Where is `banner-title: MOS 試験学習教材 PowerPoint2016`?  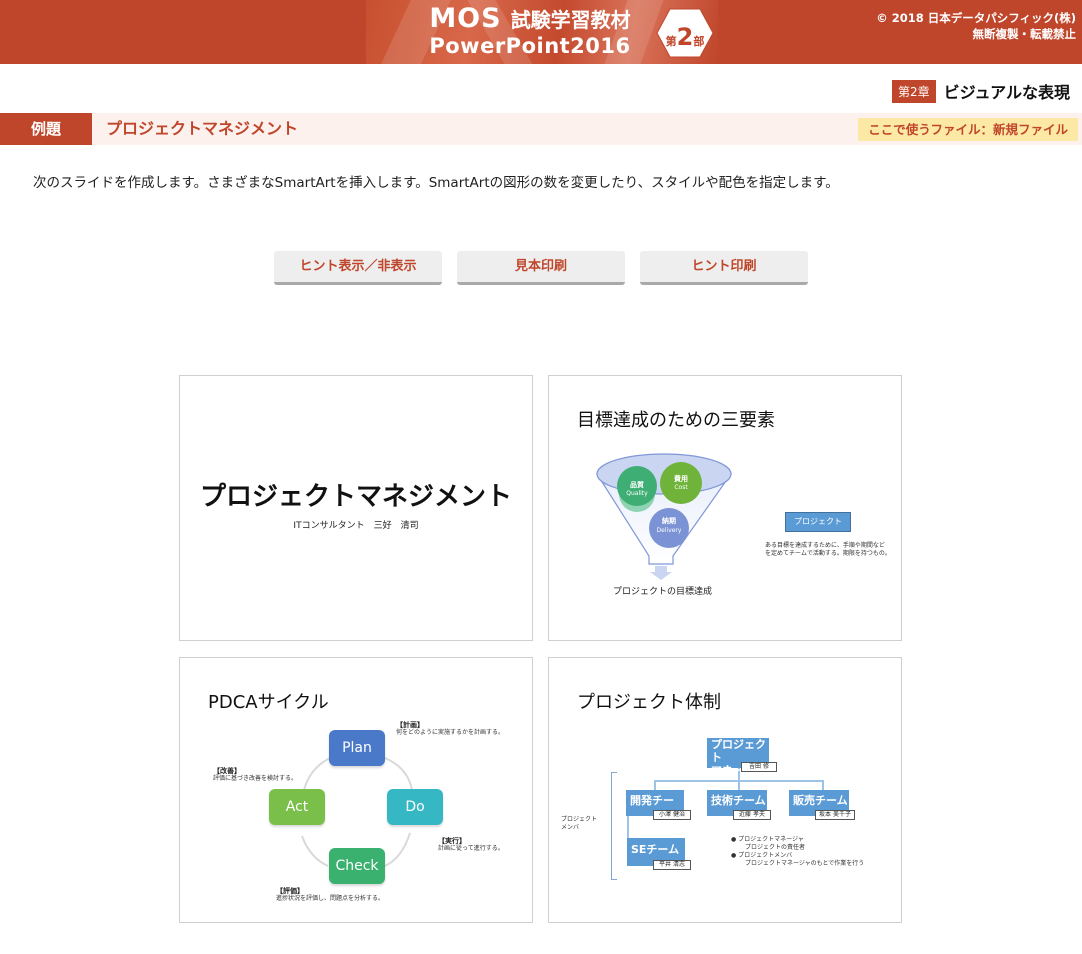
banner-title: MOS 試験学習教材 PowerPoint2016 is located at coordinates (530, 31).